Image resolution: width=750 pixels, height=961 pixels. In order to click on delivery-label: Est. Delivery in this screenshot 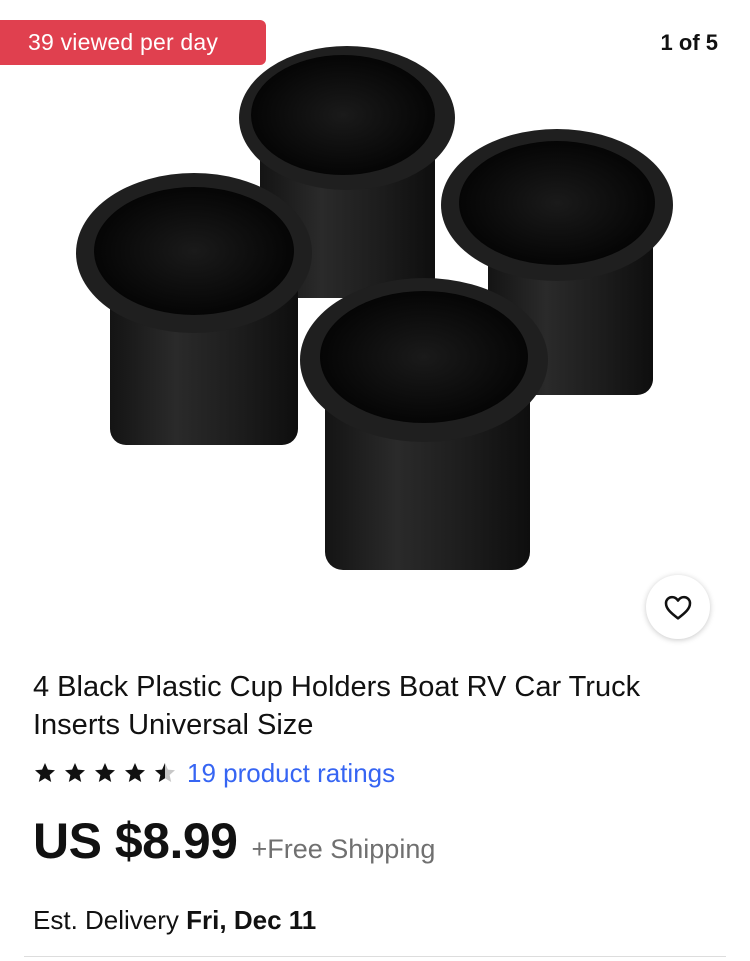, I will do `click(106, 920)`.